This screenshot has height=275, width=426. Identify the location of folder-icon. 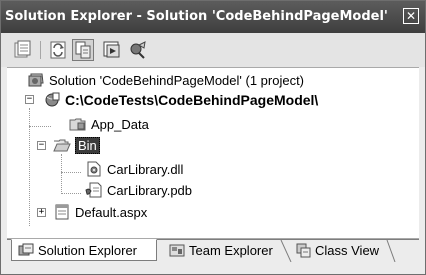
(77, 124).